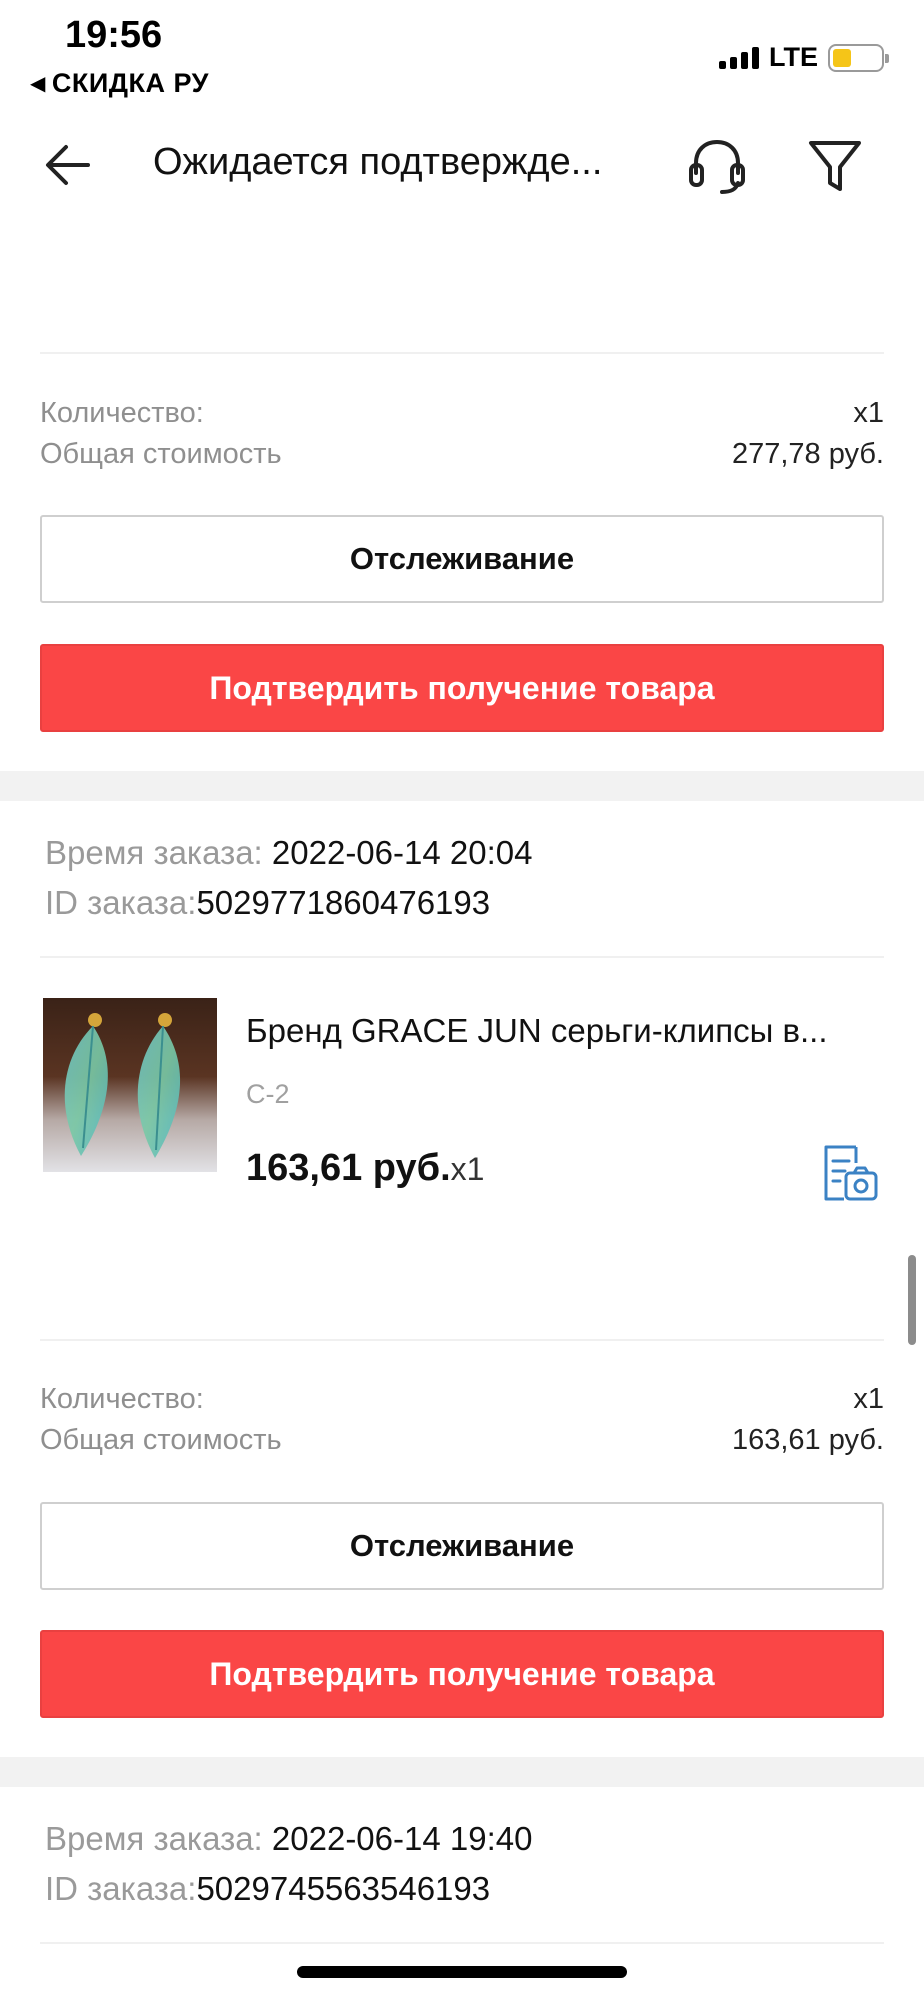  I want to click on status-time: 19:56, so click(114, 35).